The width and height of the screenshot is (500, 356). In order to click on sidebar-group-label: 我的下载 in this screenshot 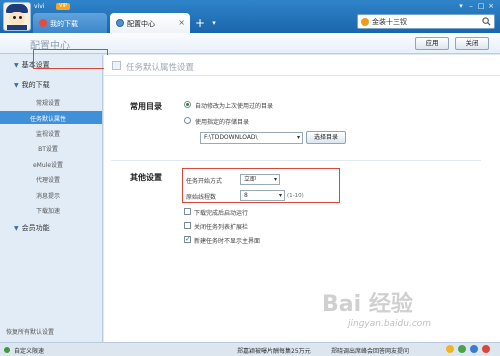, I will do `click(35, 85)`.